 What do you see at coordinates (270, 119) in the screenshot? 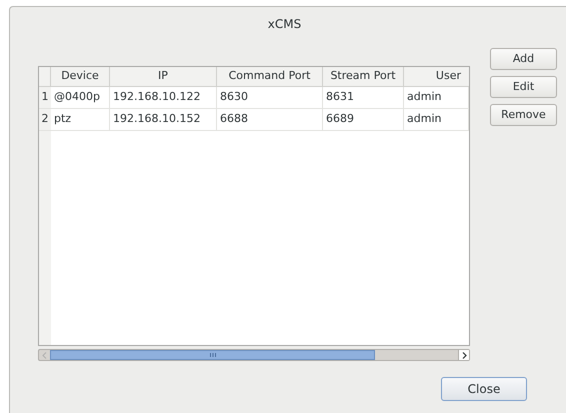
I see `table-cell: 6688` at bounding box center [270, 119].